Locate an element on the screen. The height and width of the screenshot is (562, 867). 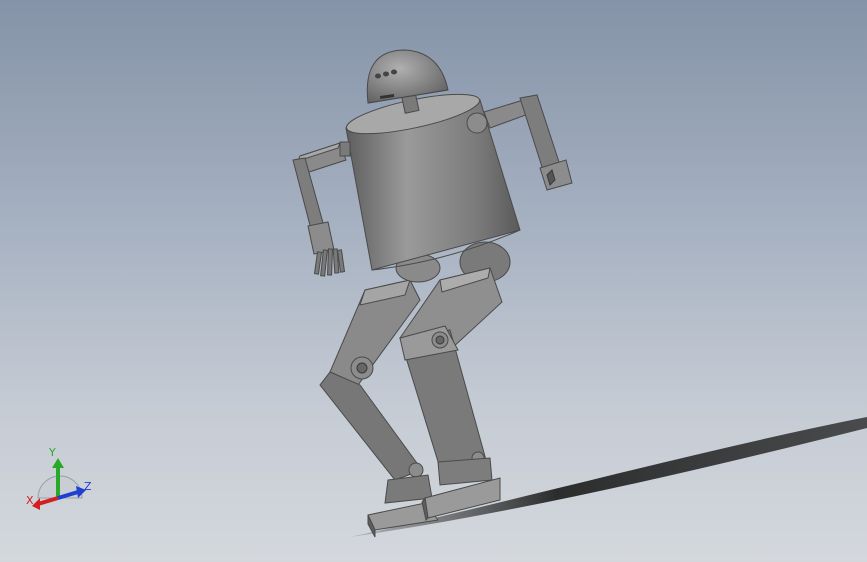
z-axis-label: Z is located at coordinates (88, 486).